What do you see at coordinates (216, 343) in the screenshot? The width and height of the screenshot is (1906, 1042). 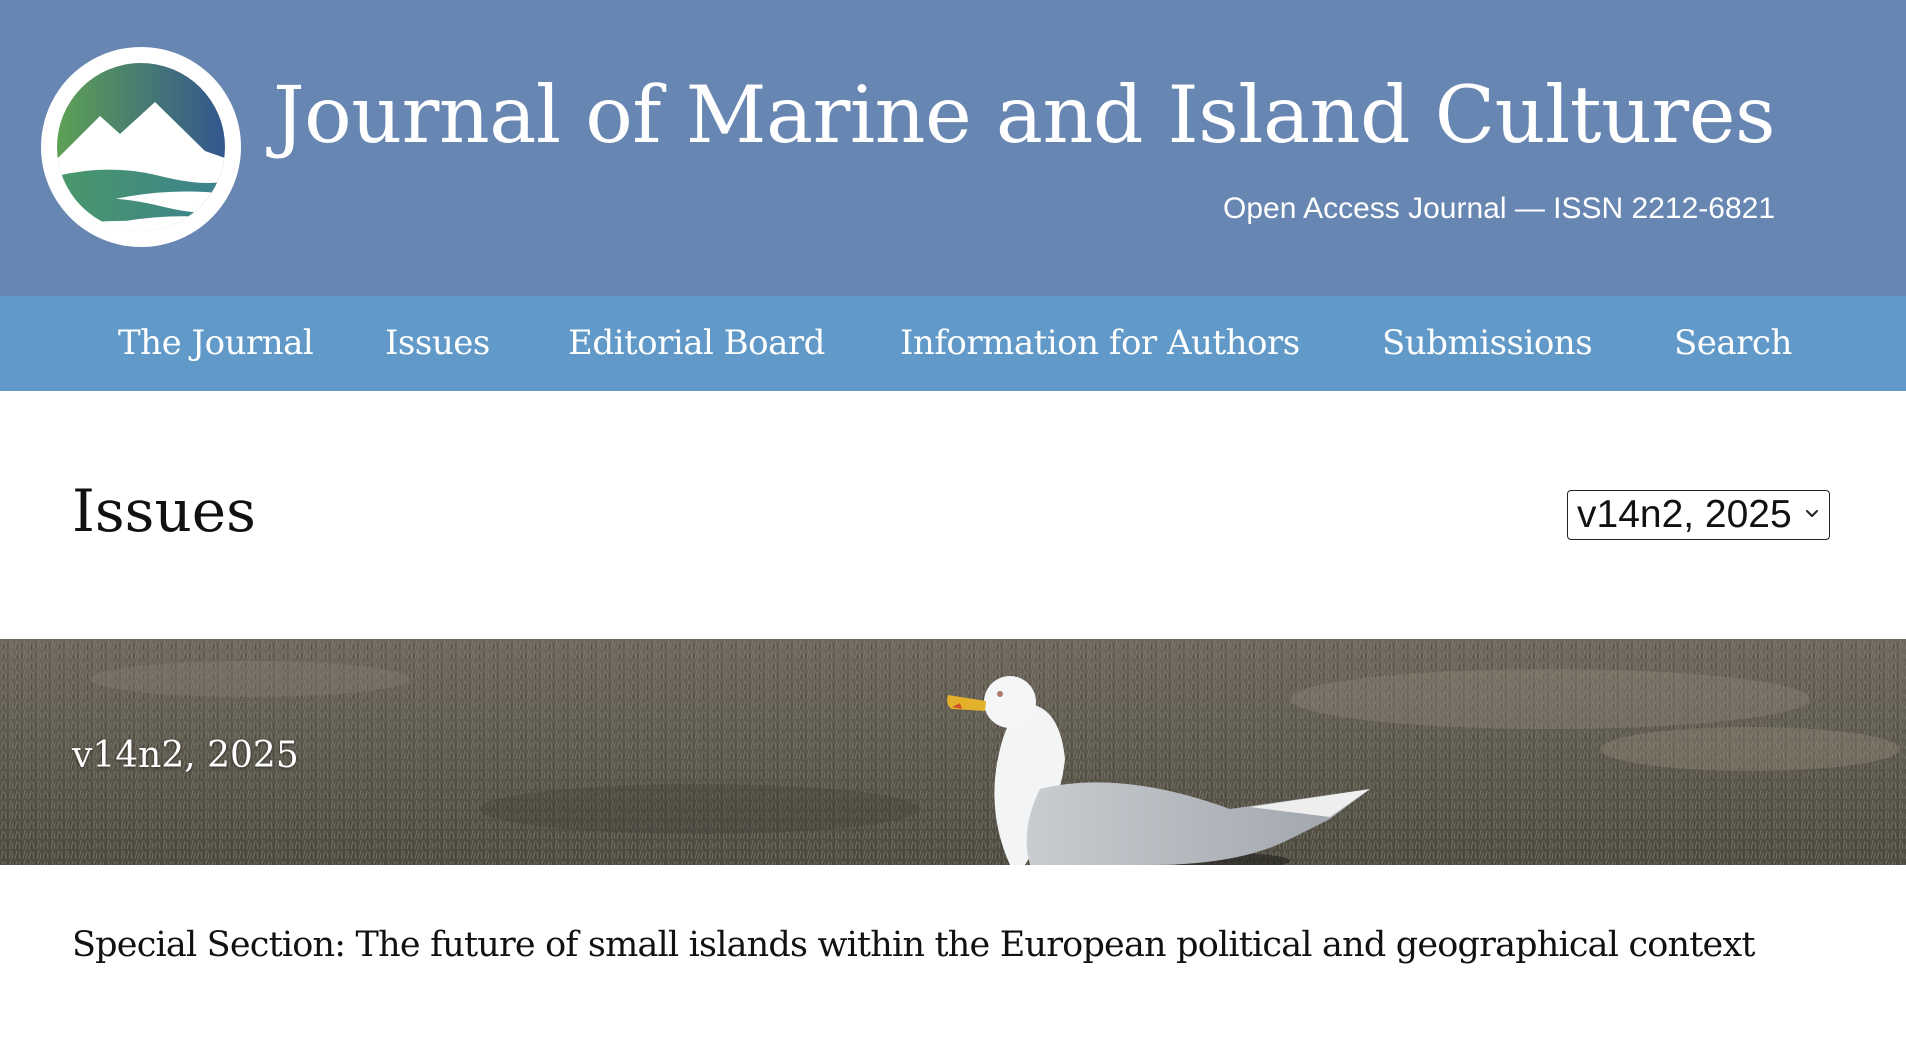 I see `nav-item-the-journal: The Journal` at bounding box center [216, 343].